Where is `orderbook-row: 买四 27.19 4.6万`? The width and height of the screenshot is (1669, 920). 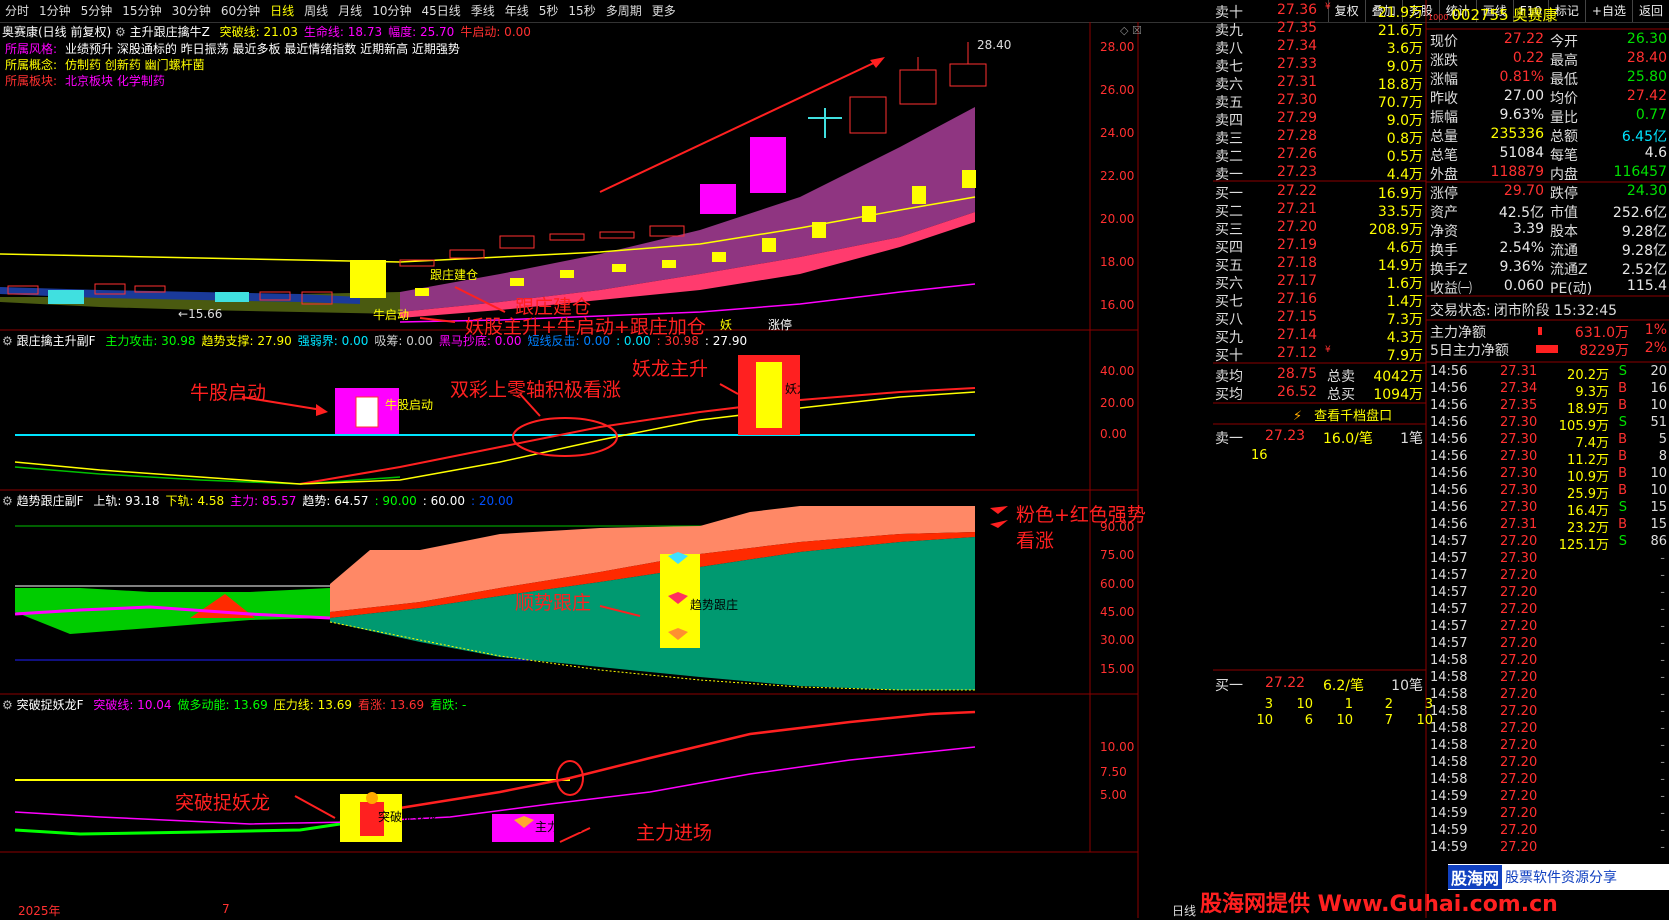 orderbook-row: 买四 27.19 4.6万 is located at coordinates (1319, 246).